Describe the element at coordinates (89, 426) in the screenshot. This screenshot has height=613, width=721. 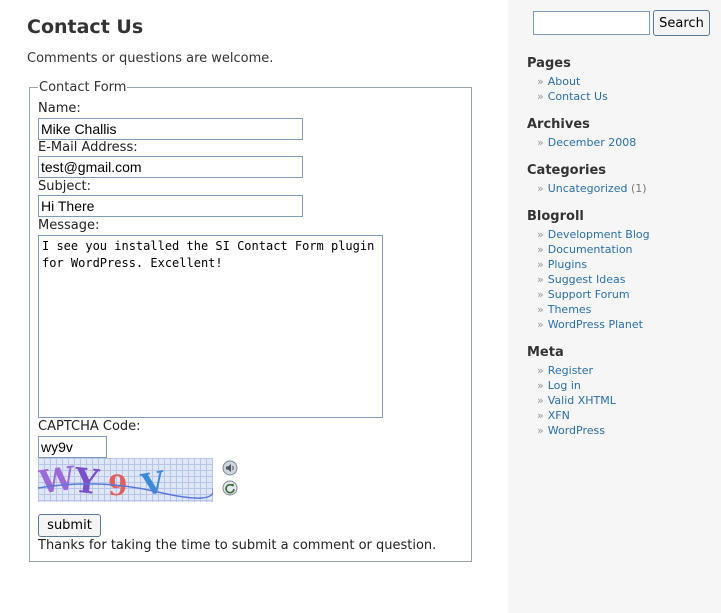
I see `captcha-label: CAPTCHA Code:` at that location.